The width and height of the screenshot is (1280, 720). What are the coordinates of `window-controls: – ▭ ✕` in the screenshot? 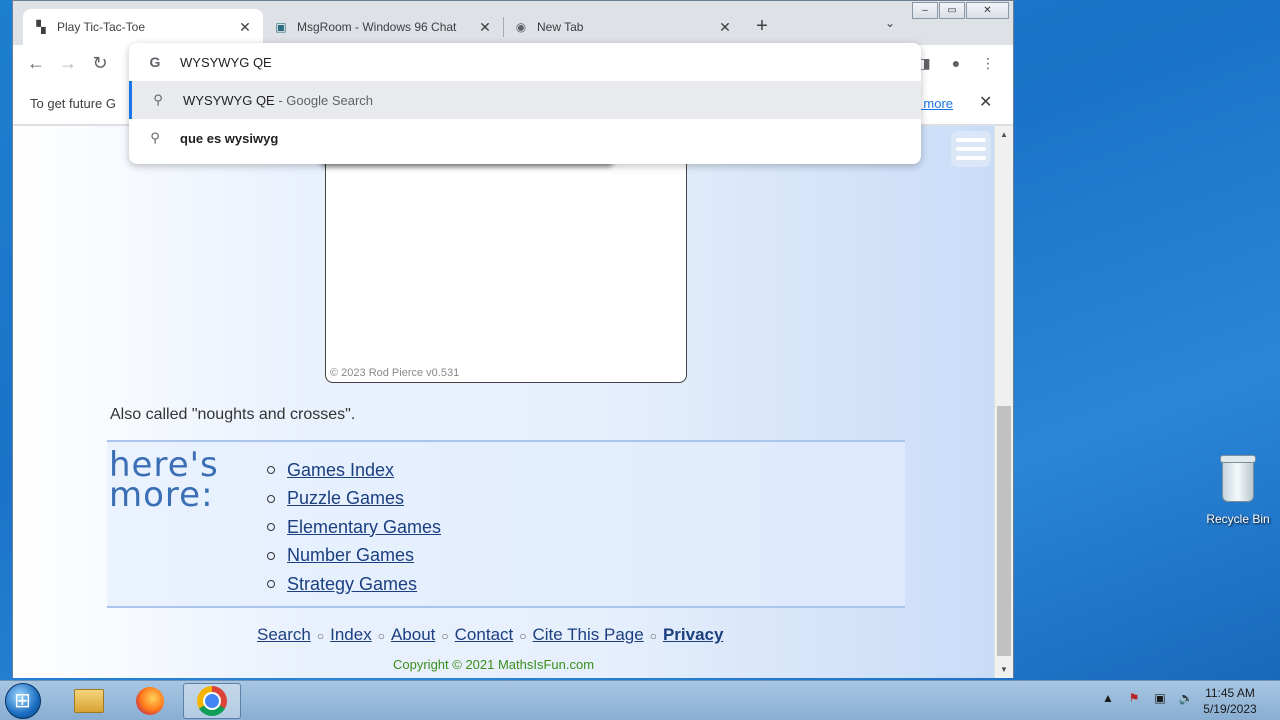 It's located at (960, 10).